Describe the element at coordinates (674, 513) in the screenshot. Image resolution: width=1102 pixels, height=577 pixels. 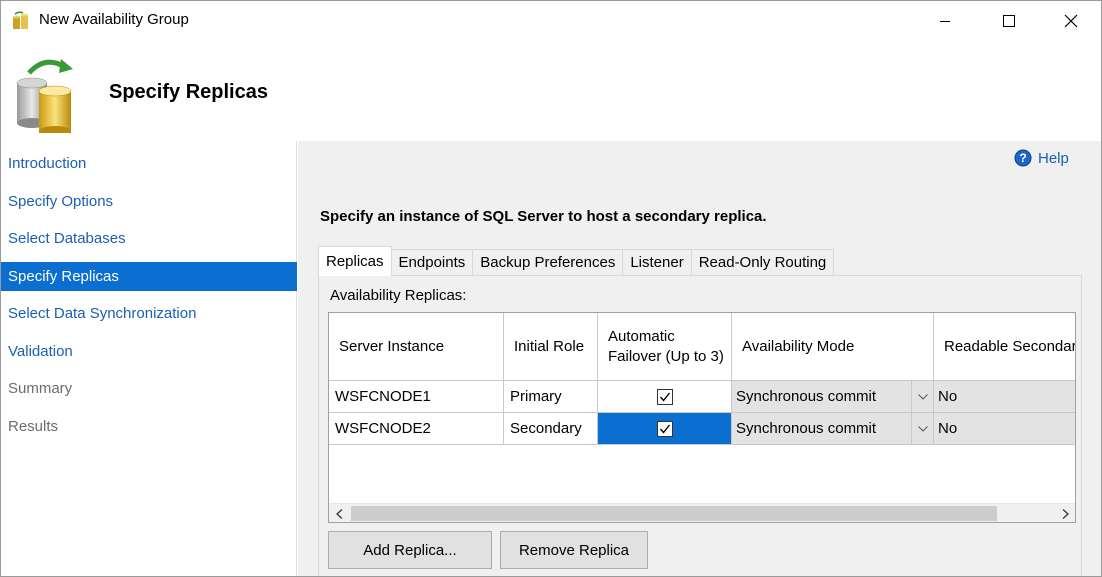
I see `scrollbar-thumb` at that location.